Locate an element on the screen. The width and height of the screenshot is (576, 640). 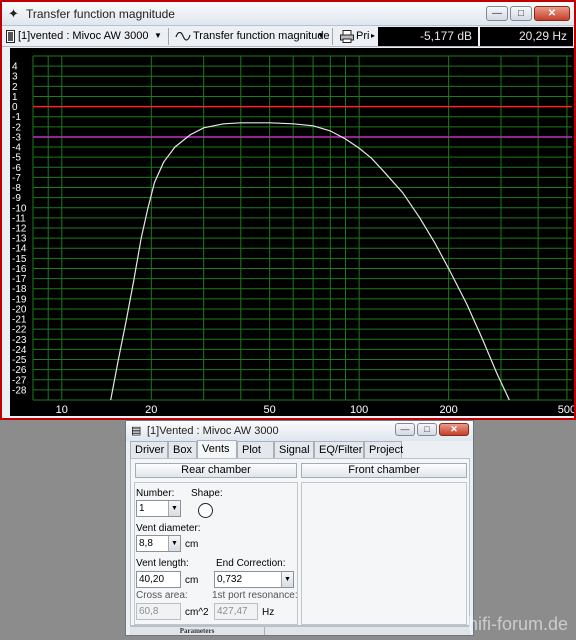
project-dropdown-icon: ▼ is located at coordinates (158, 36).